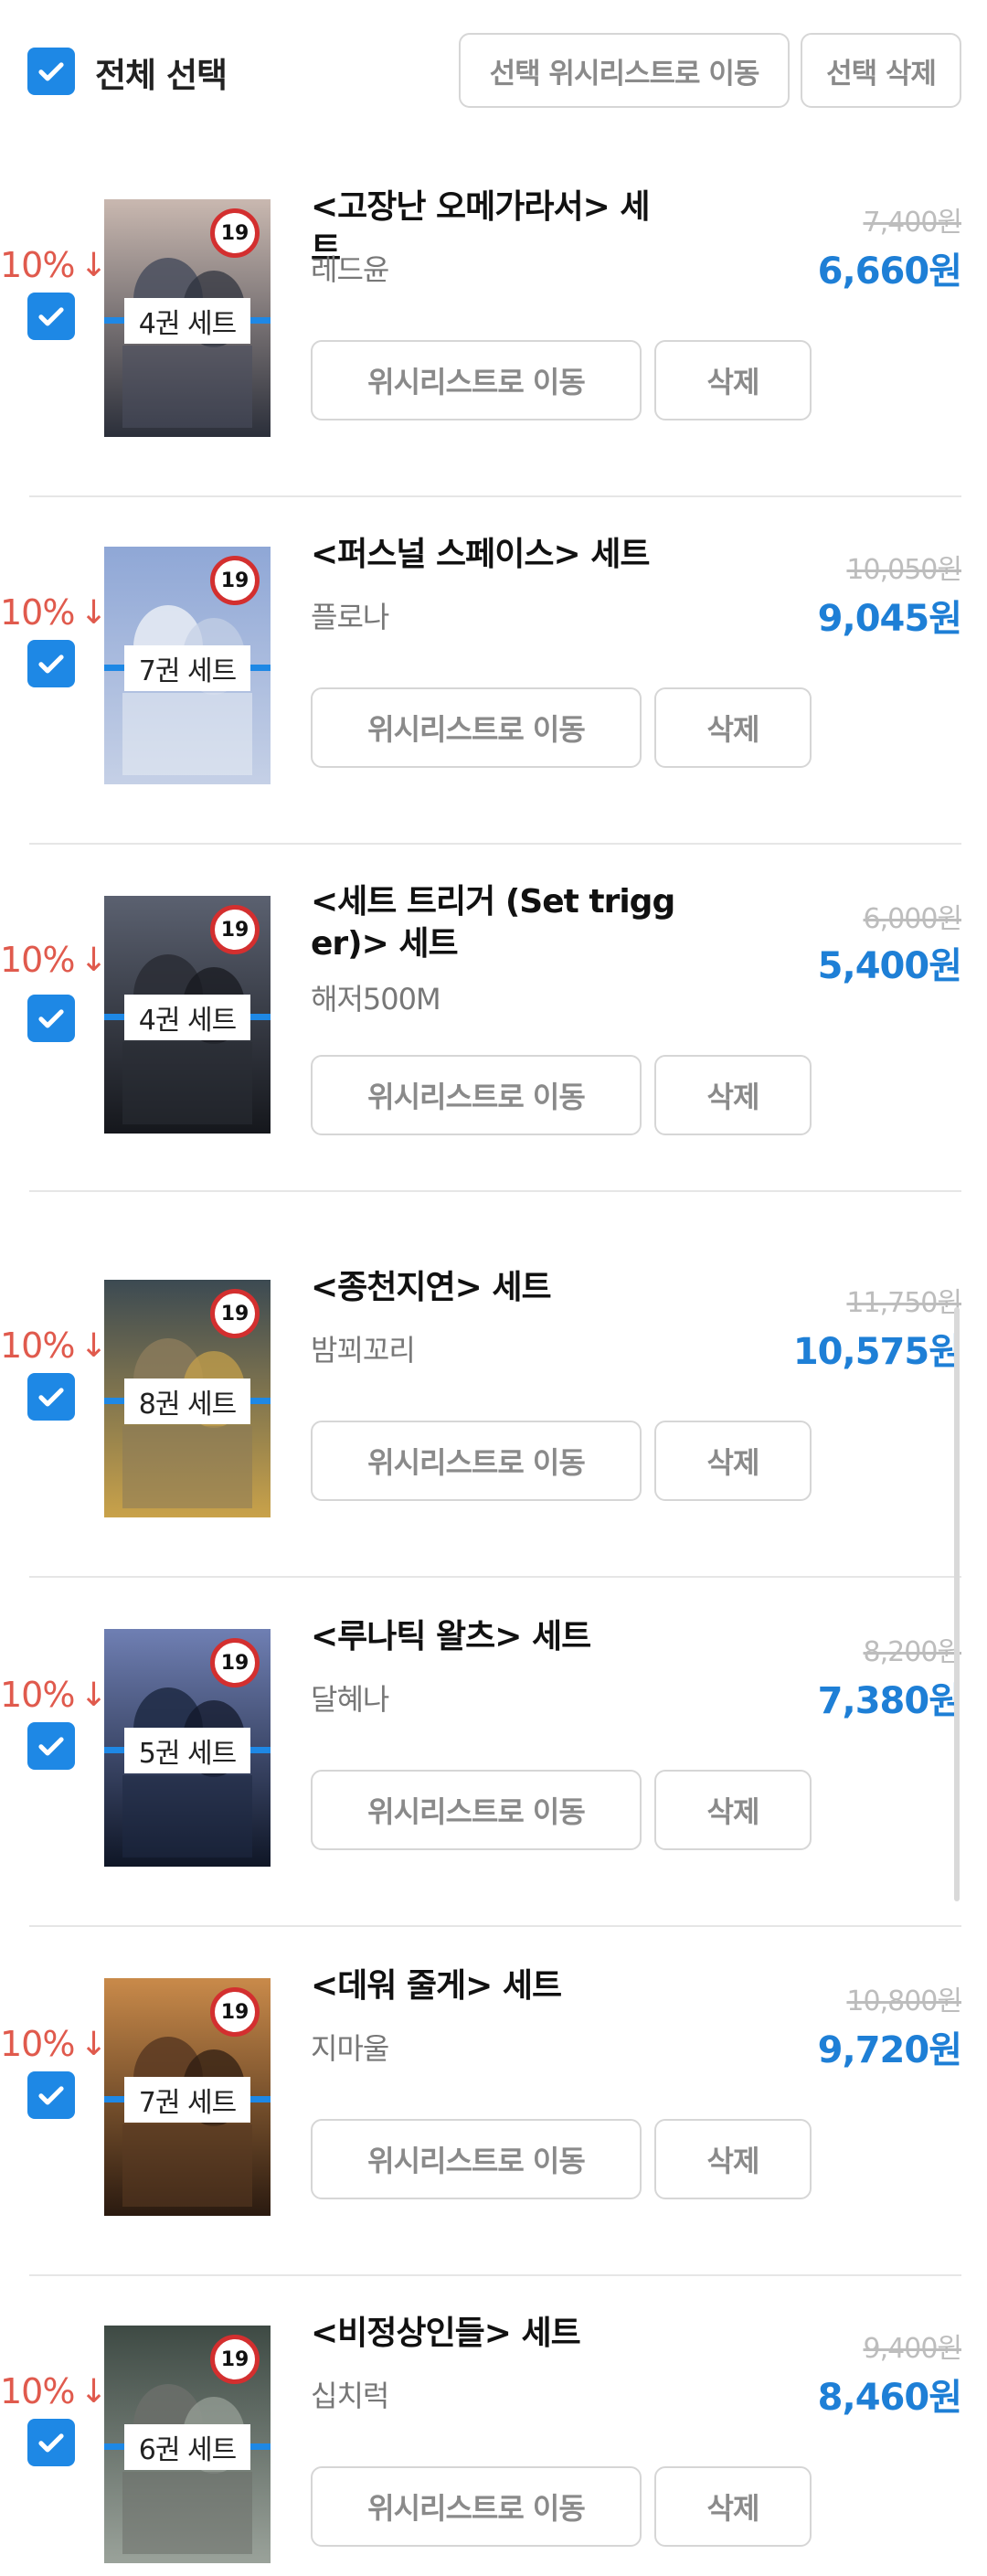 This screenshot has width=987, height=2576. Describe the element at coordinates (889, 2398) in the screenshot. I see `sale-price: 8,460원` at that location.